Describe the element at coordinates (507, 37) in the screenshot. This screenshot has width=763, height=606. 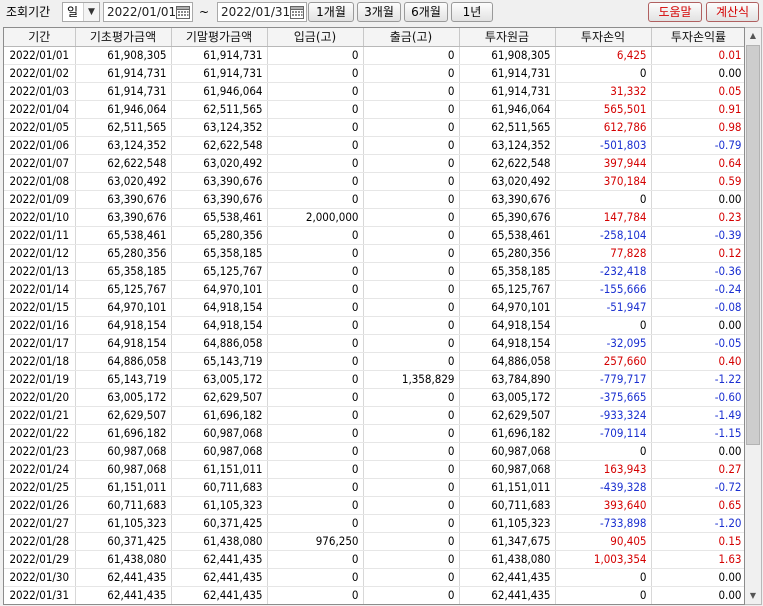
I see `column-header-principal: 투자원금` at that location.